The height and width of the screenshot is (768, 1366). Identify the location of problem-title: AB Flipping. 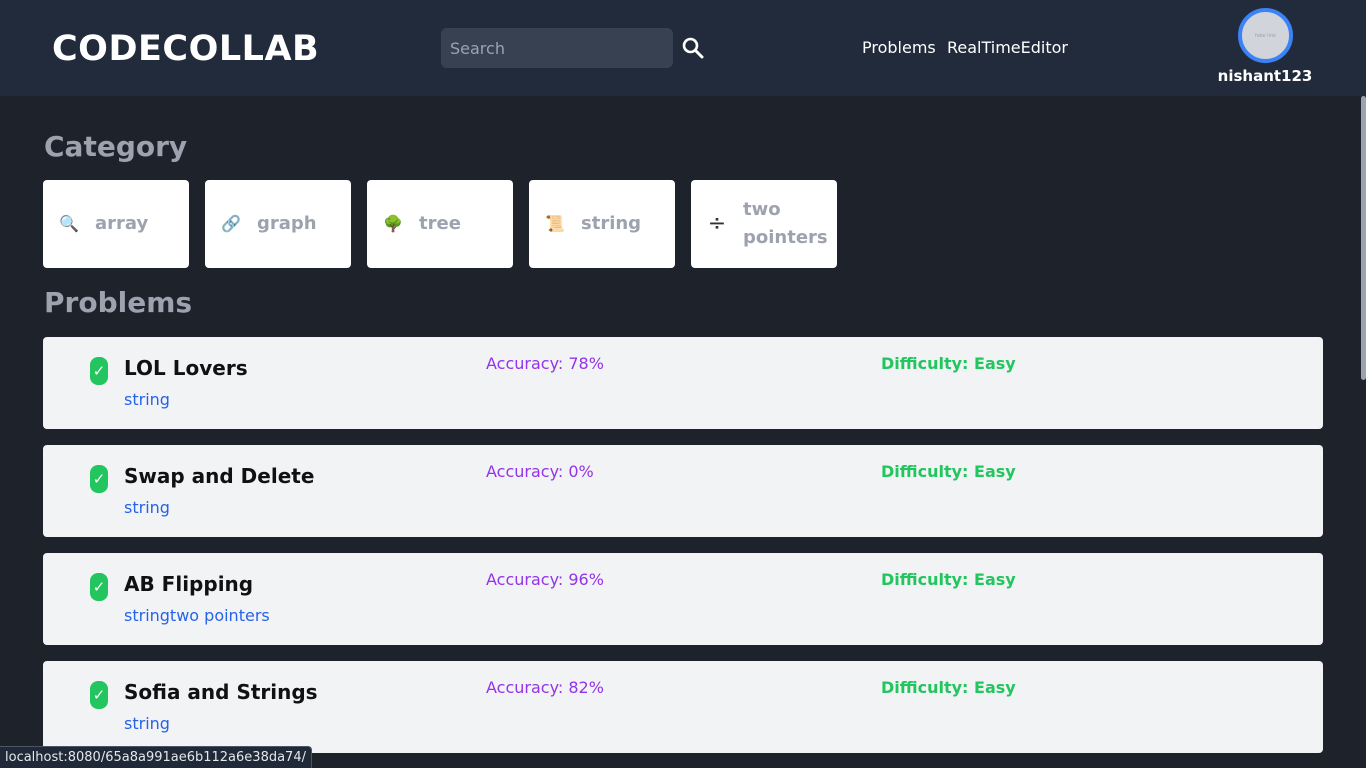
(188, 584).